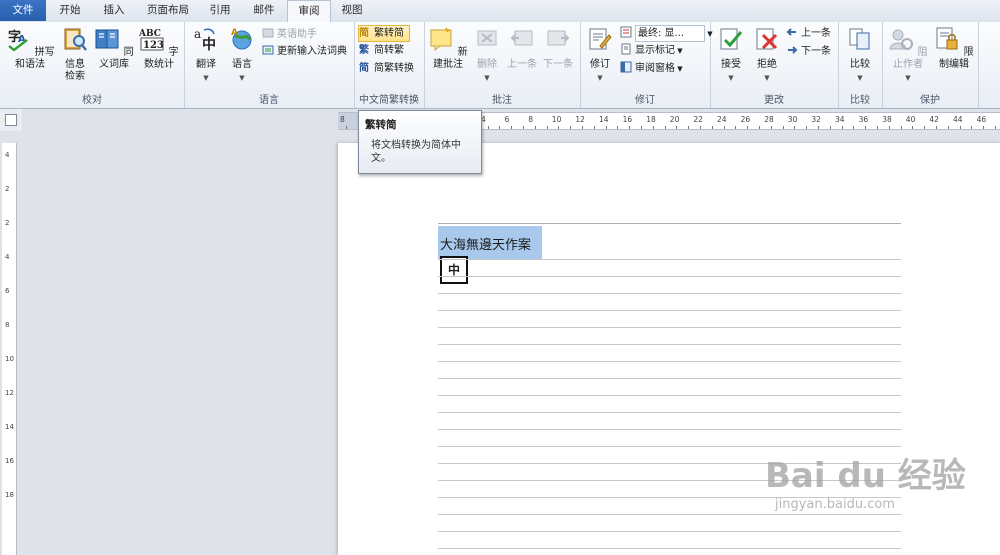  What do you see at coordinates (600, 64) in the screenshot?
I see `track-changes-label: 修订` at bounding box center [600, 64].